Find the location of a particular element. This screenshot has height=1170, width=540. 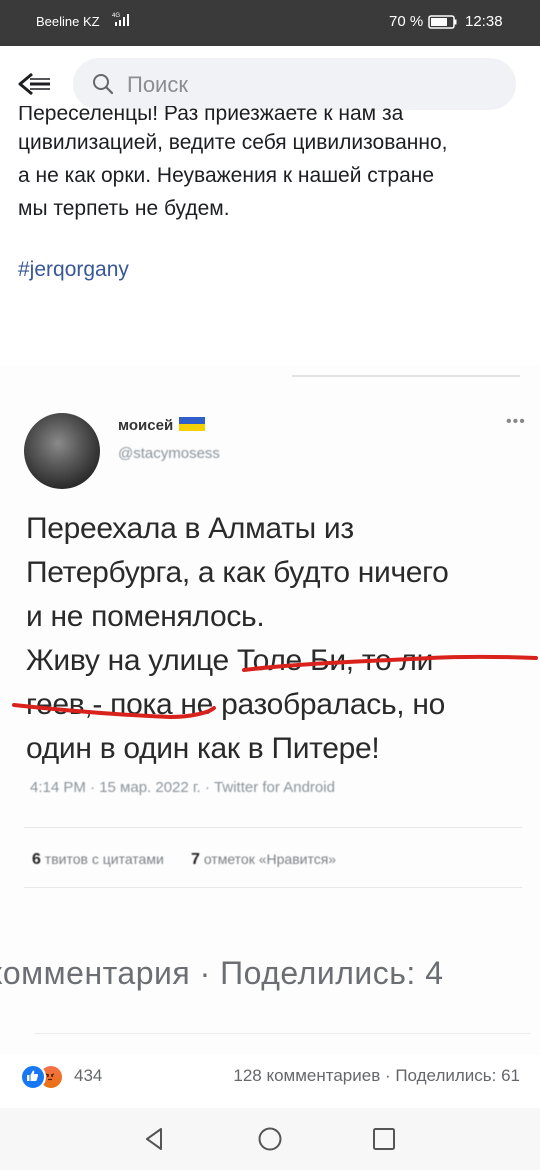

back-arrow-icon is located at coordinates (34, 84).